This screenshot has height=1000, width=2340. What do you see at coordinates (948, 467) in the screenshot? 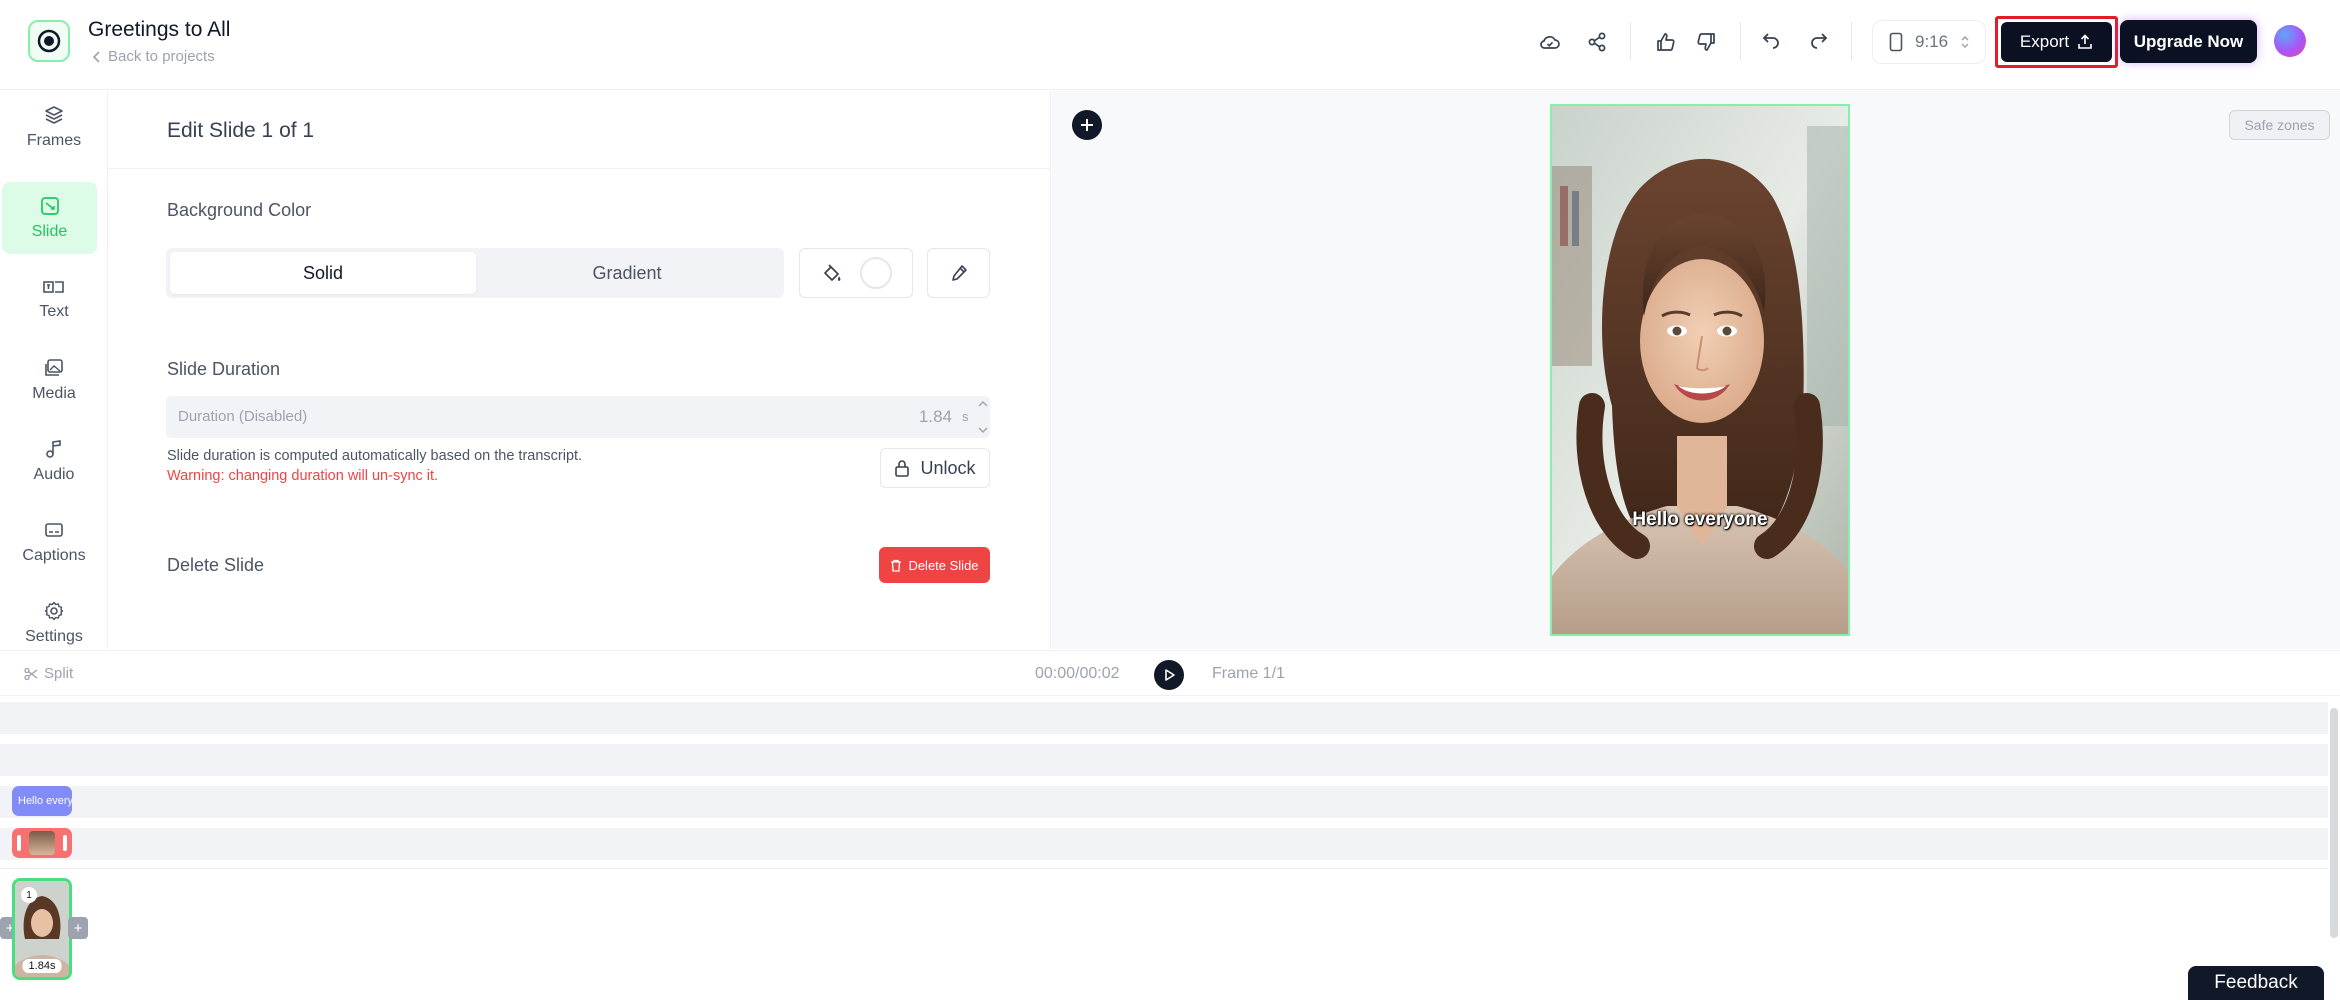
I see `unlock-label: Unlock` at bounding box center [948, 467].